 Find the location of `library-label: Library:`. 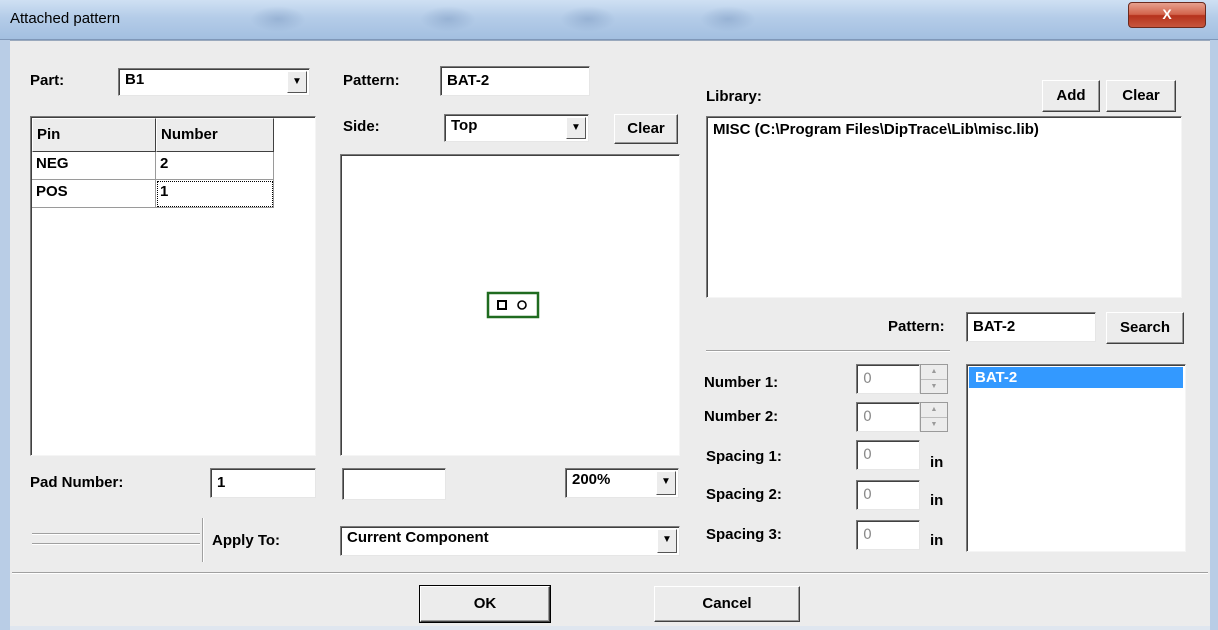

library-label: Library: is located at coordinates (734, 96).